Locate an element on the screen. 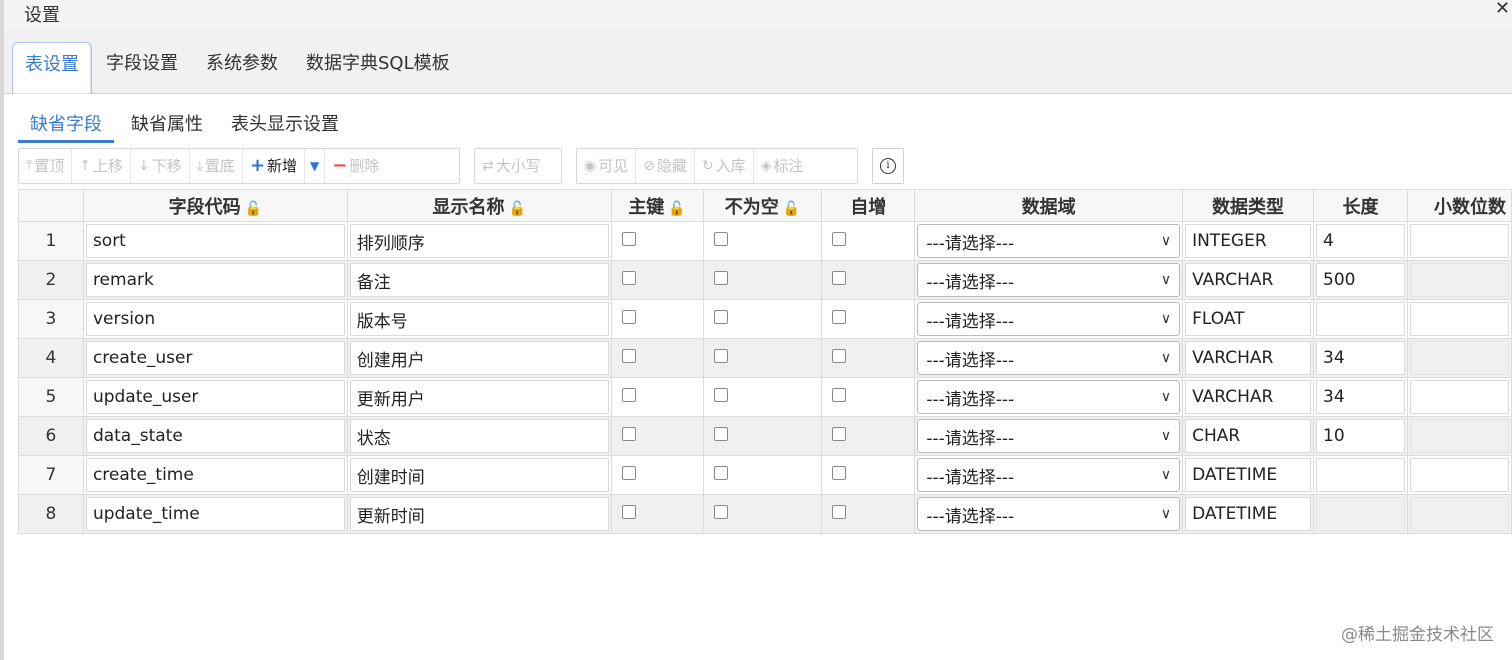  move-bottom-button: ⤓ 置底 is located at coordinates (216, 166).